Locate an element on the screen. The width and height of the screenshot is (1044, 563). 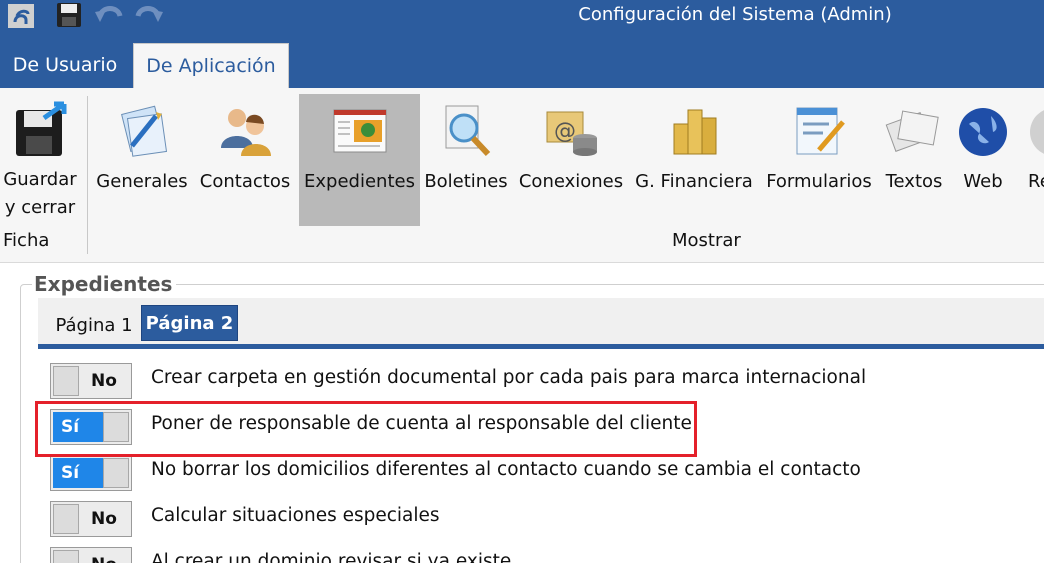
connections-icon: @ is located at coordinates (571, 133).